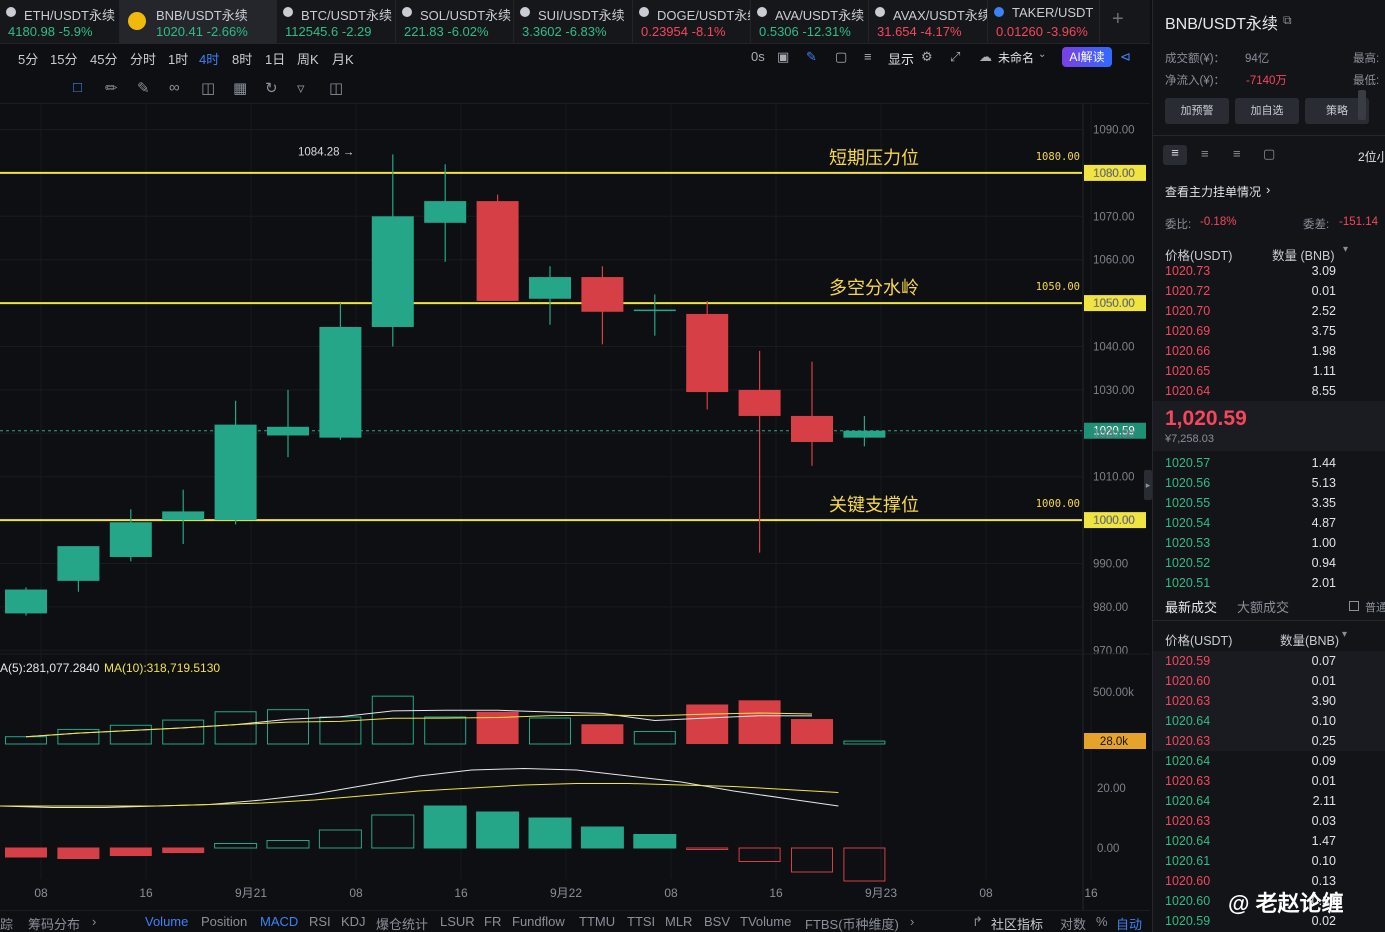 The image size is (1385, 932). I want to click on timeframe-week: 周K, so click(308, 58).